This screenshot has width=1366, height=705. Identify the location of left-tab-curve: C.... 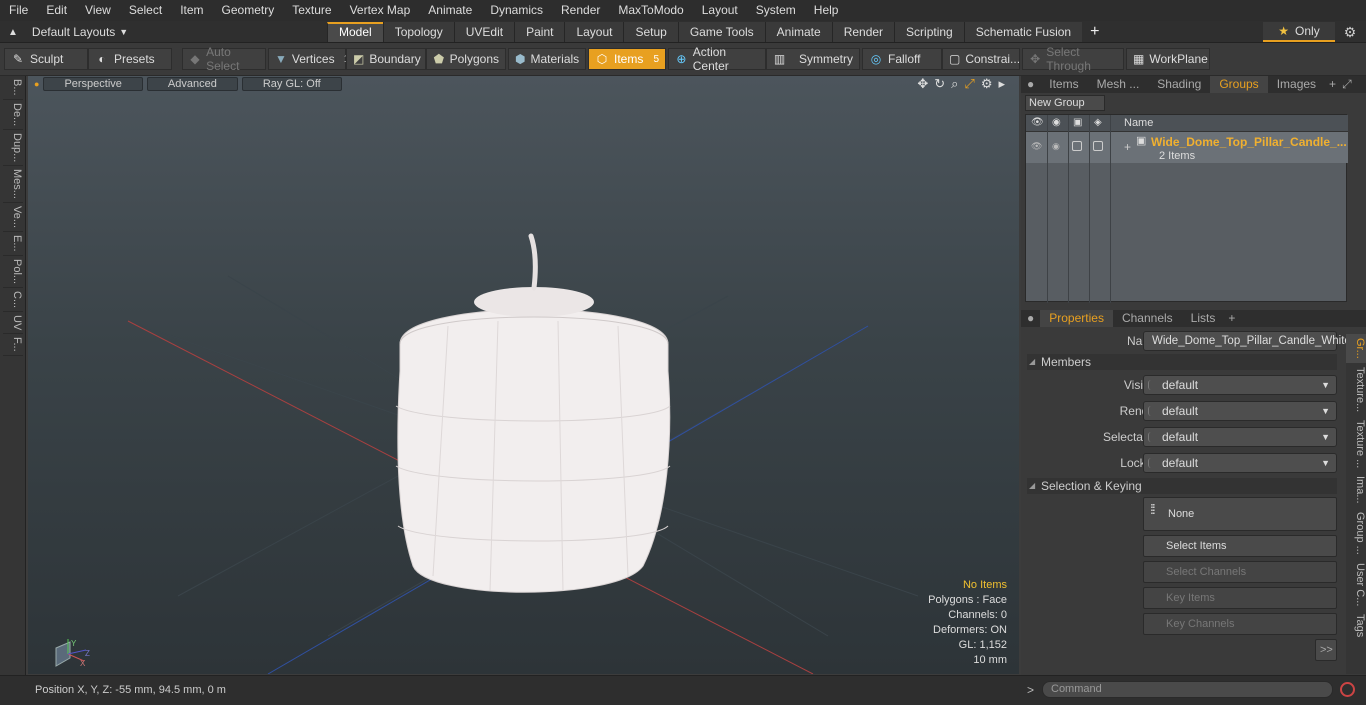
(13, 300).